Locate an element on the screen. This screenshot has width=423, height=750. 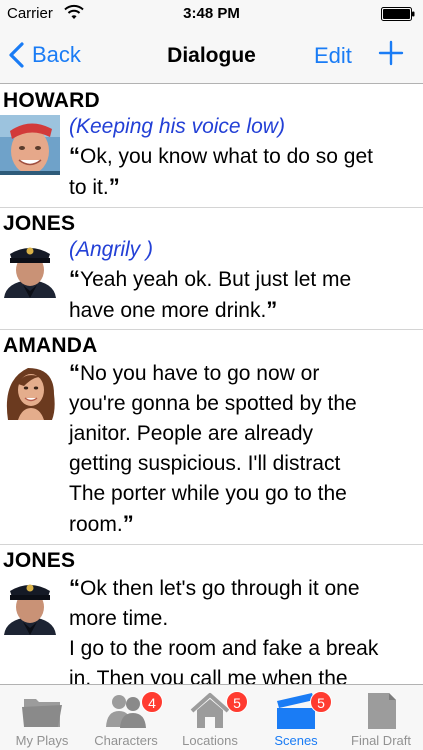
parenthetical: (Keeping his voice low) is located at coordinates (177, 126).